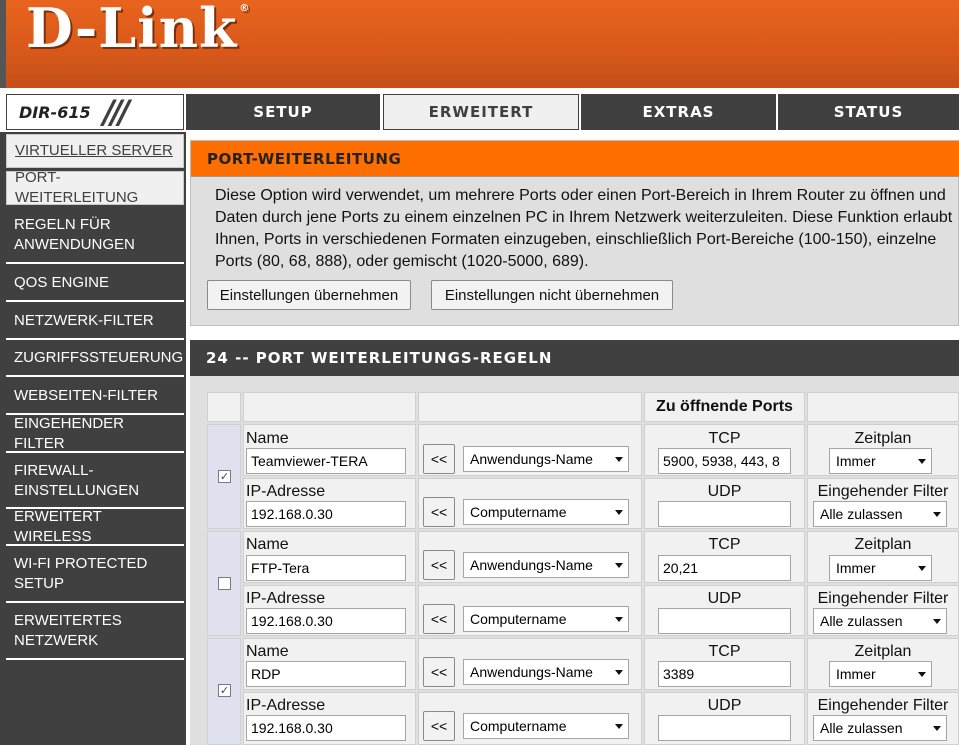 This screenshot has height=745, width=959. Describe the element at coordinates (326, 514) in the screenshot. I see `rule-1-ip-input: 192.168.0.30` at that location.